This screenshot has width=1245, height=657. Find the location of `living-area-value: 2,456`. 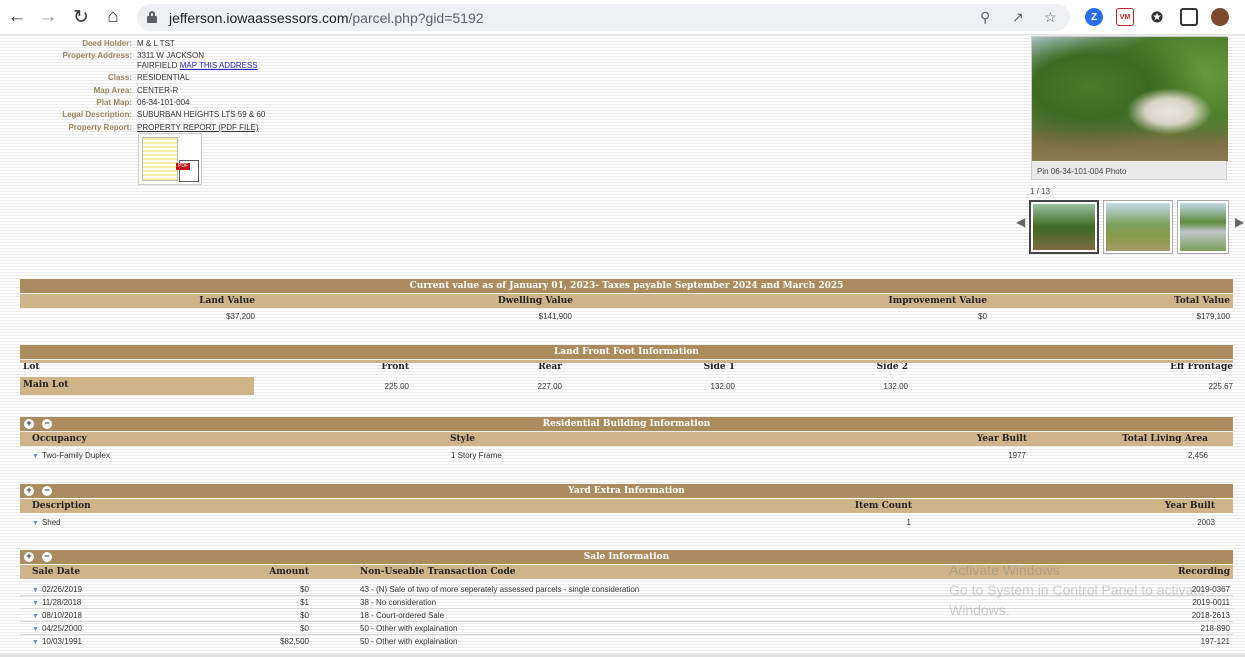

living-area-value: 2,456 is located at coordinates (1197, 455).